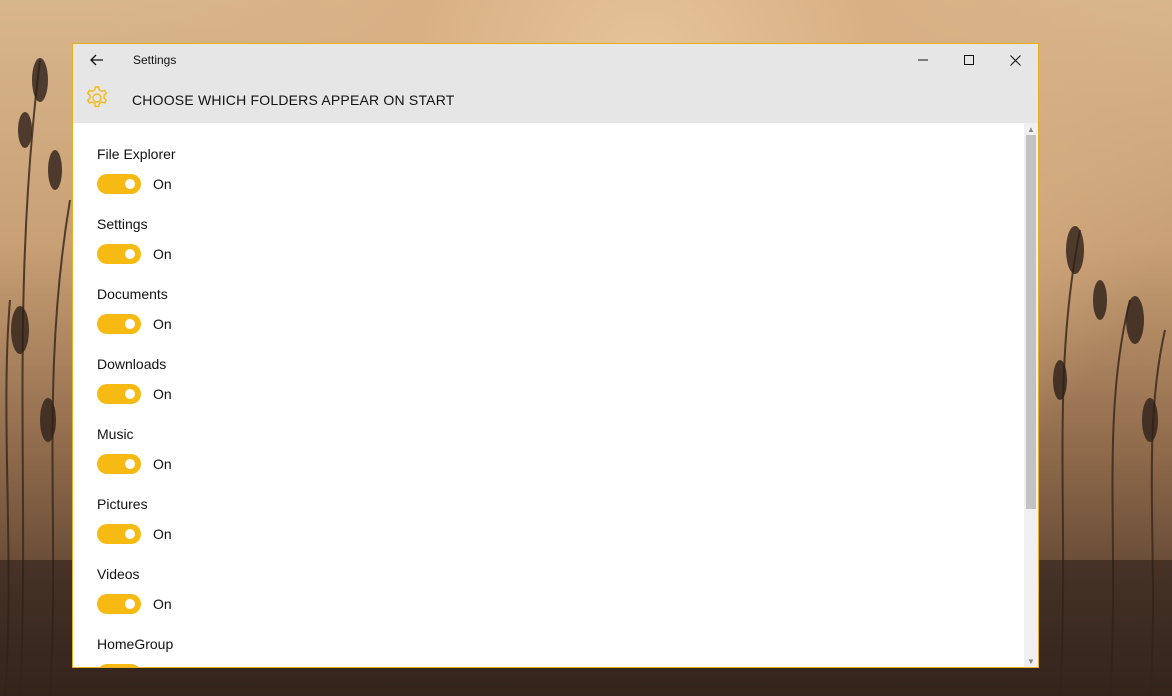 The height and width of the screenshot is (696, 1172). I want to click on folder-label: Pictures, so click(122, 504).